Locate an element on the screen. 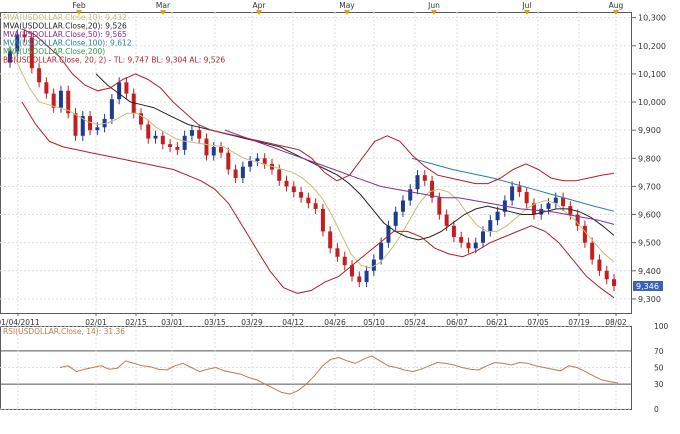 This screenshot has width=680, height=434. rsi-tick-label: 0 is located at coordinates (656, 409).